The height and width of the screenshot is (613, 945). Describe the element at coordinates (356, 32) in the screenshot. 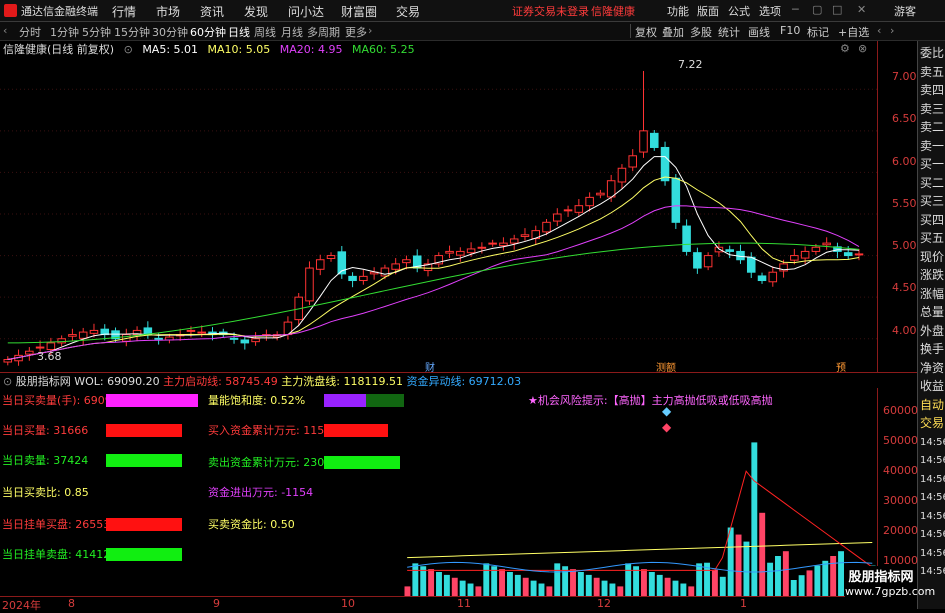

I see `period-more: 更多` at that location.